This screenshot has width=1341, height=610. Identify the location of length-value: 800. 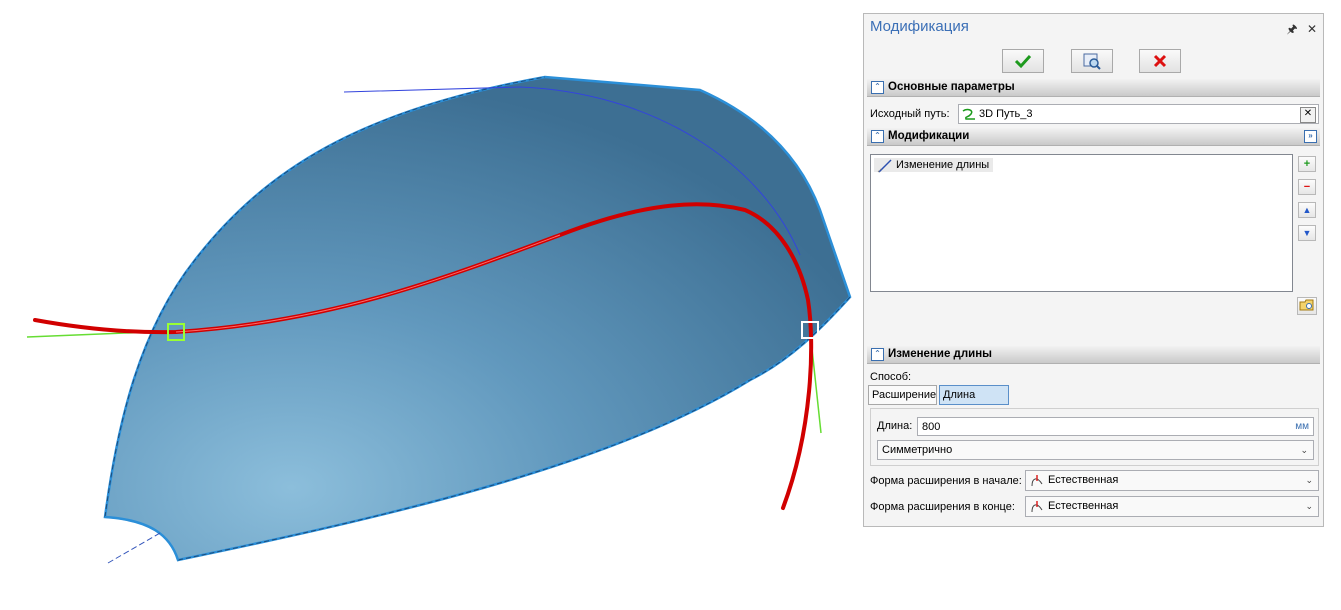
(931, 427).